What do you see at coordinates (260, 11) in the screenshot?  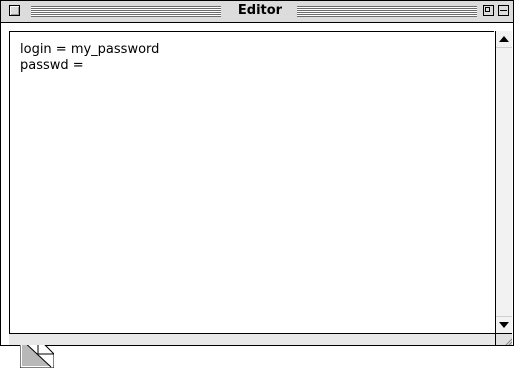 I see `window-title: Editor` at bounding box center [260, 11].